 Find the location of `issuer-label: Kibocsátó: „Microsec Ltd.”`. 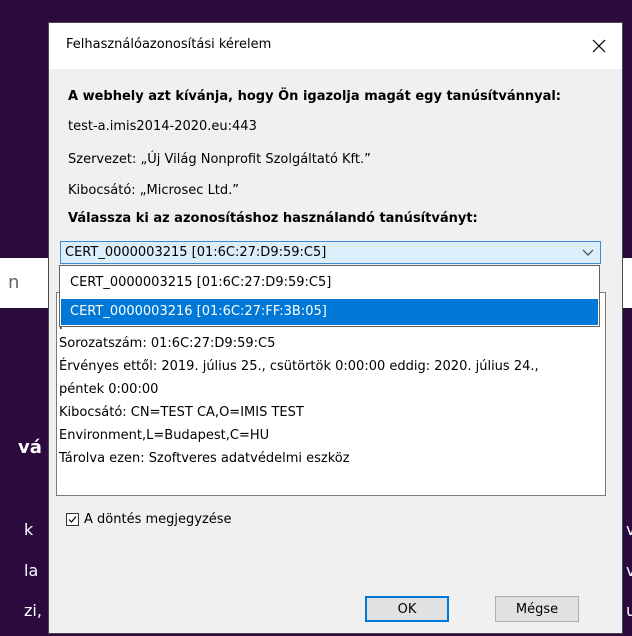

issuer-label: Kibocsátó: „Microsec Ltd.” is located at coordinates (154, 190).